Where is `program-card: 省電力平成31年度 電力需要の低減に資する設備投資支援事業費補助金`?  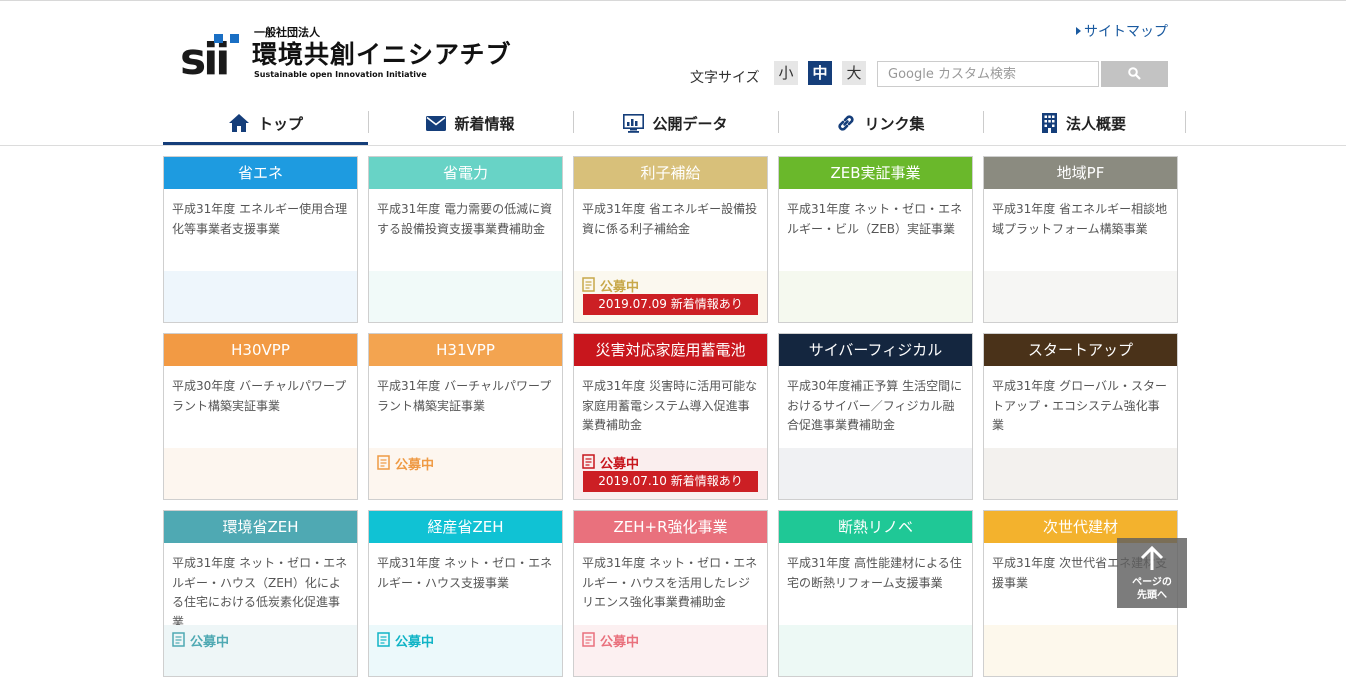 program-card: 省電力平成31年度 電力需要の低減に資する設備投資支援事業費補助金 is located at coordinates (465, 239).